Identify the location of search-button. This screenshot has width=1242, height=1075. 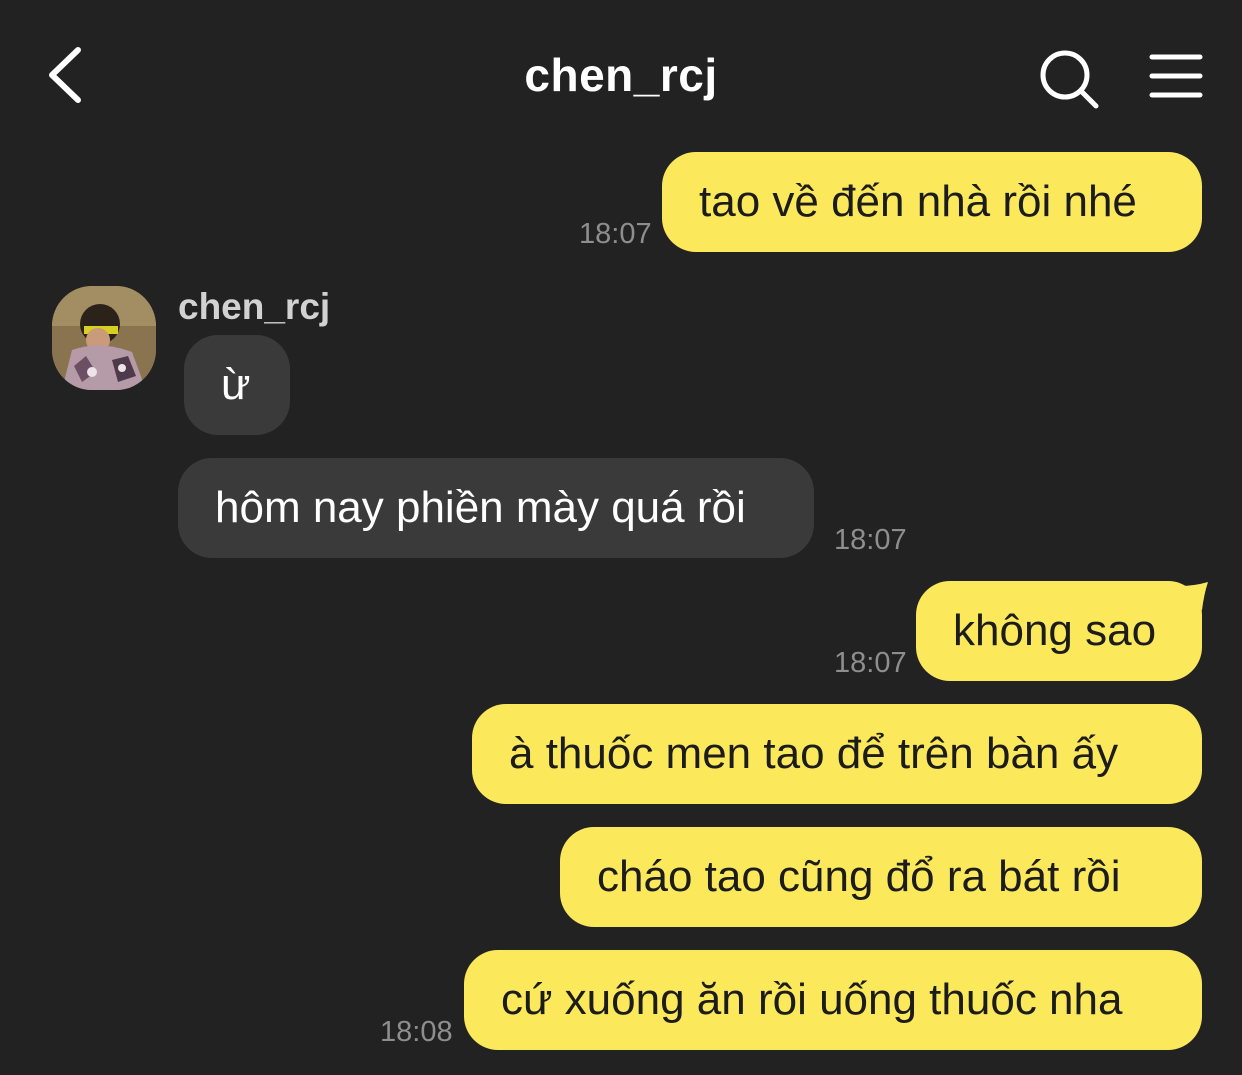
(1069, 79).